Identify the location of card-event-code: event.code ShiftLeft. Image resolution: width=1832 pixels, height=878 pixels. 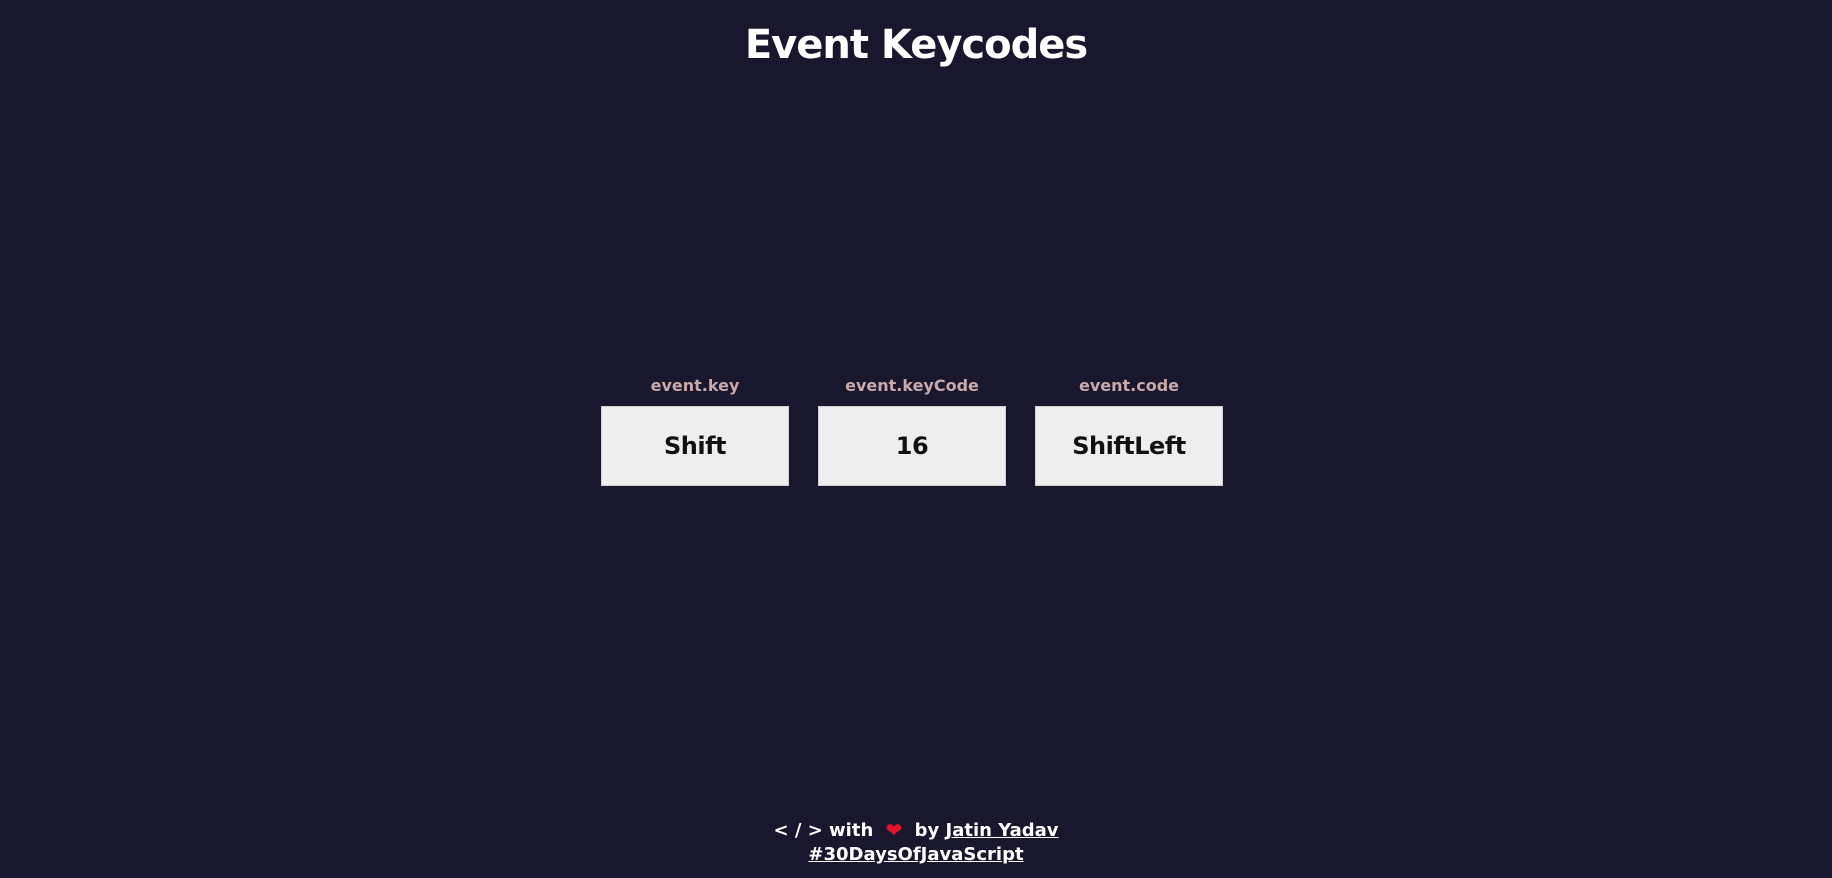
(1129, 431).